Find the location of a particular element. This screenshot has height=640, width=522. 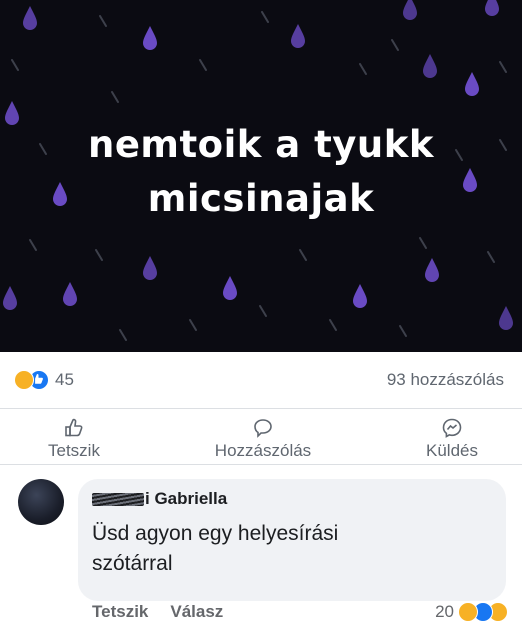

comment-reaction-summary: 20 is located at coordinates (471, 612).